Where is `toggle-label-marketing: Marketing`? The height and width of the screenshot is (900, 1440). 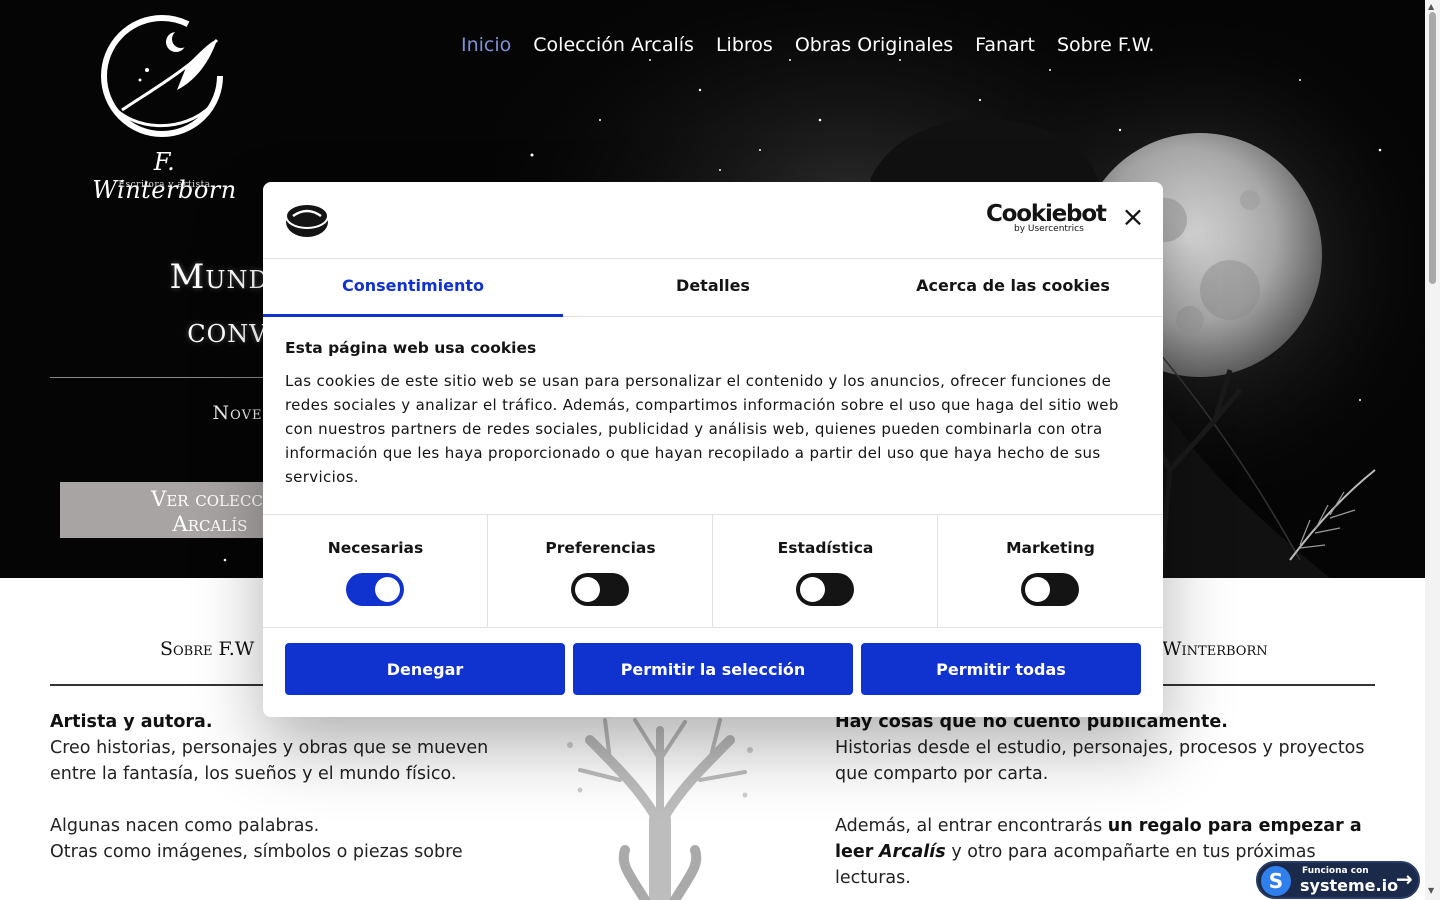
toggle-label-marketing: Marketing is located at coordinates (1050, 548).